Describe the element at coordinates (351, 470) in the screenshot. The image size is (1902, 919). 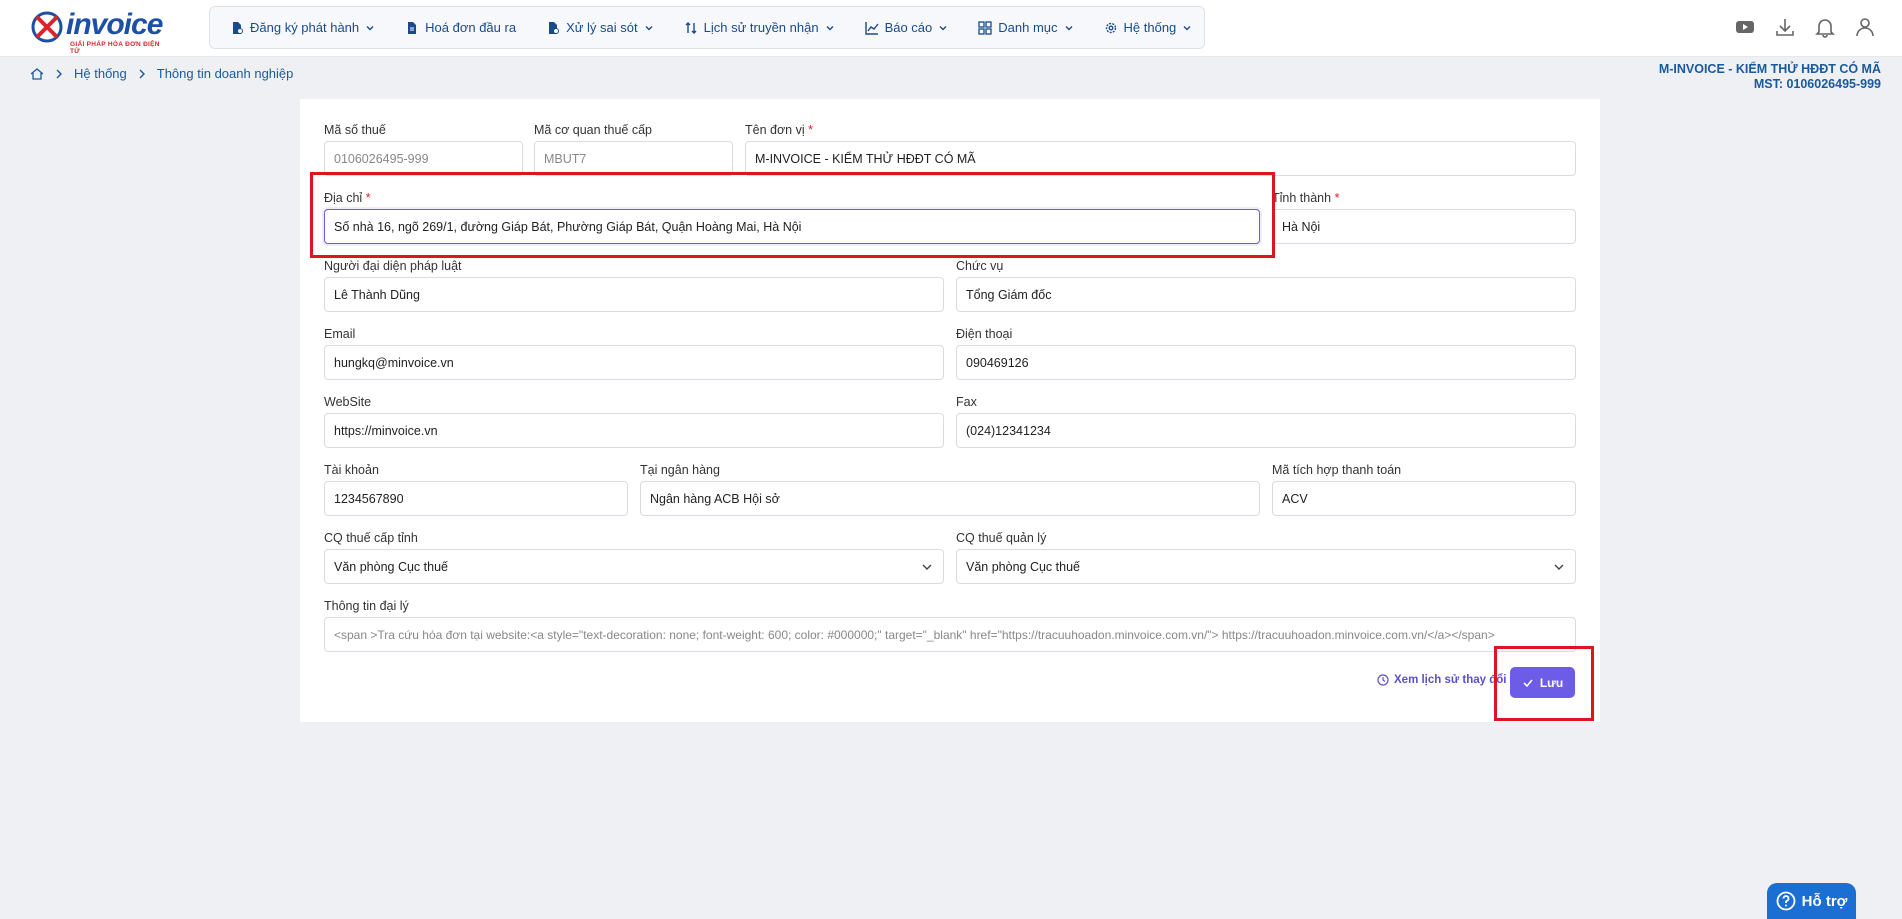
I see `account-label: Tài khoản` at that location.